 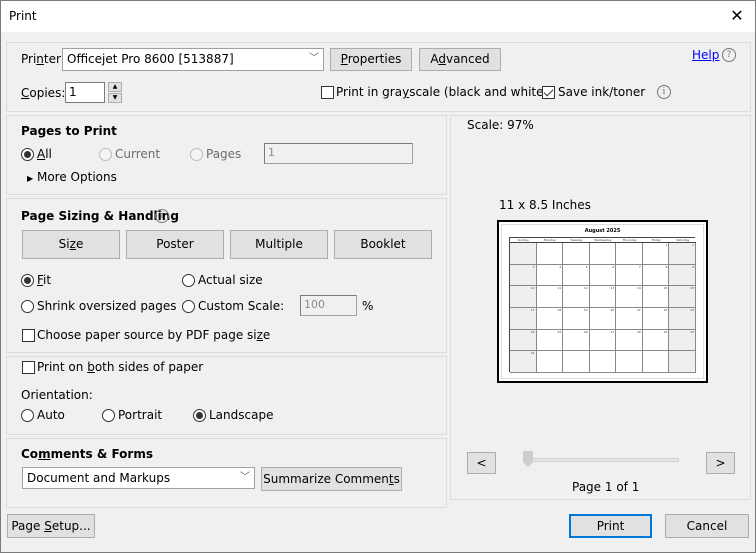 What do you see at coordinates (175, 244) in the screenshot?
I see `poster-tab: Poster` at bounding box center [175, 244].